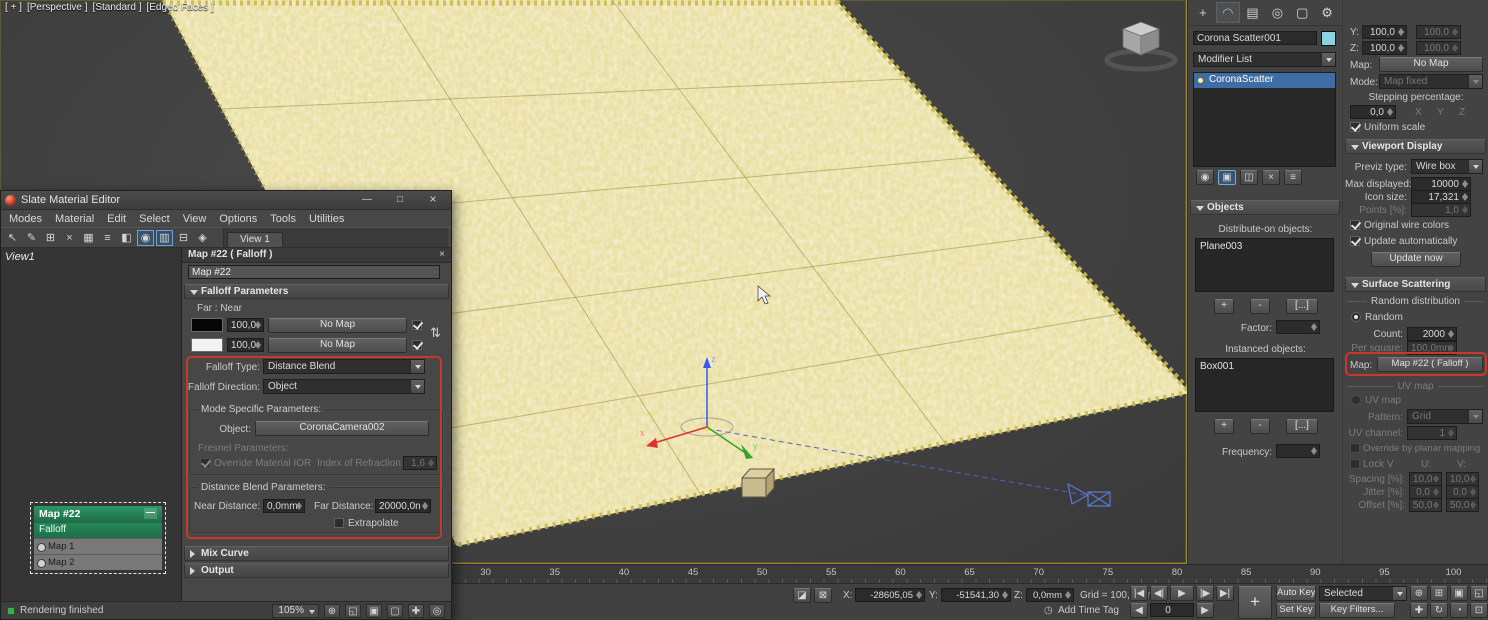 This screenshot has height=620, width=1488. Describe the element at coordinates (1205, 610) in the screenshot. I see `next-key-button: ▶` at that location.